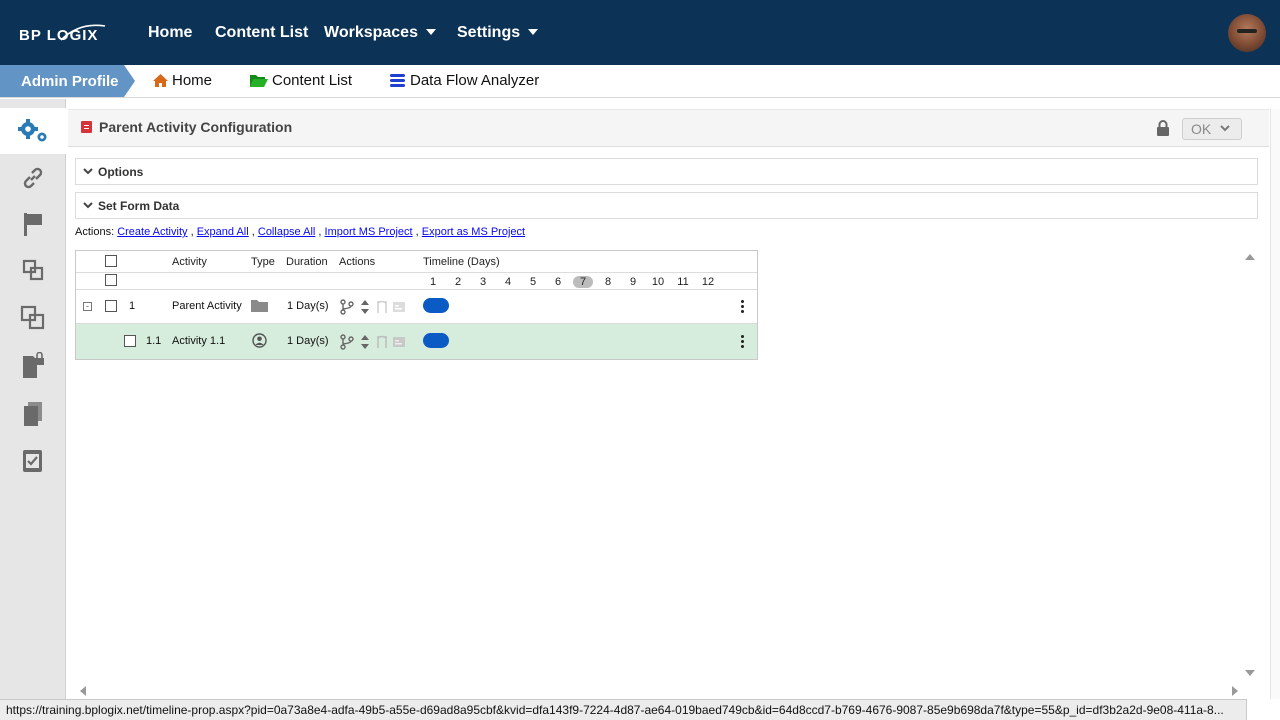  I want to click on column-header-timeline: Timeline (Days), so click(461, 262).